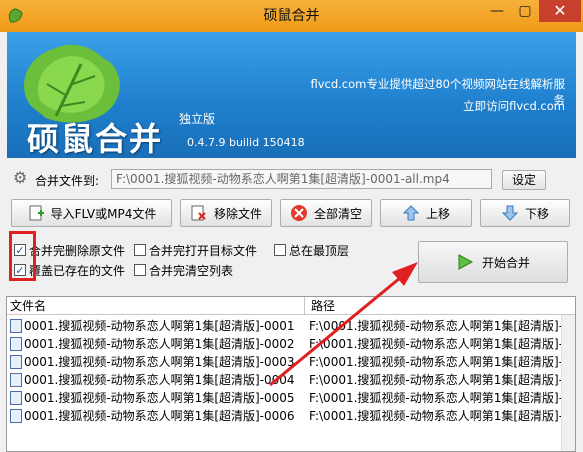  What do you see at coordinates (159, 398) in the screenshot?
I see `row-name-text: 0001.搜狐视频-动物系恋人啊第1集[超清版]-0005` at bounding box center [159, 398].